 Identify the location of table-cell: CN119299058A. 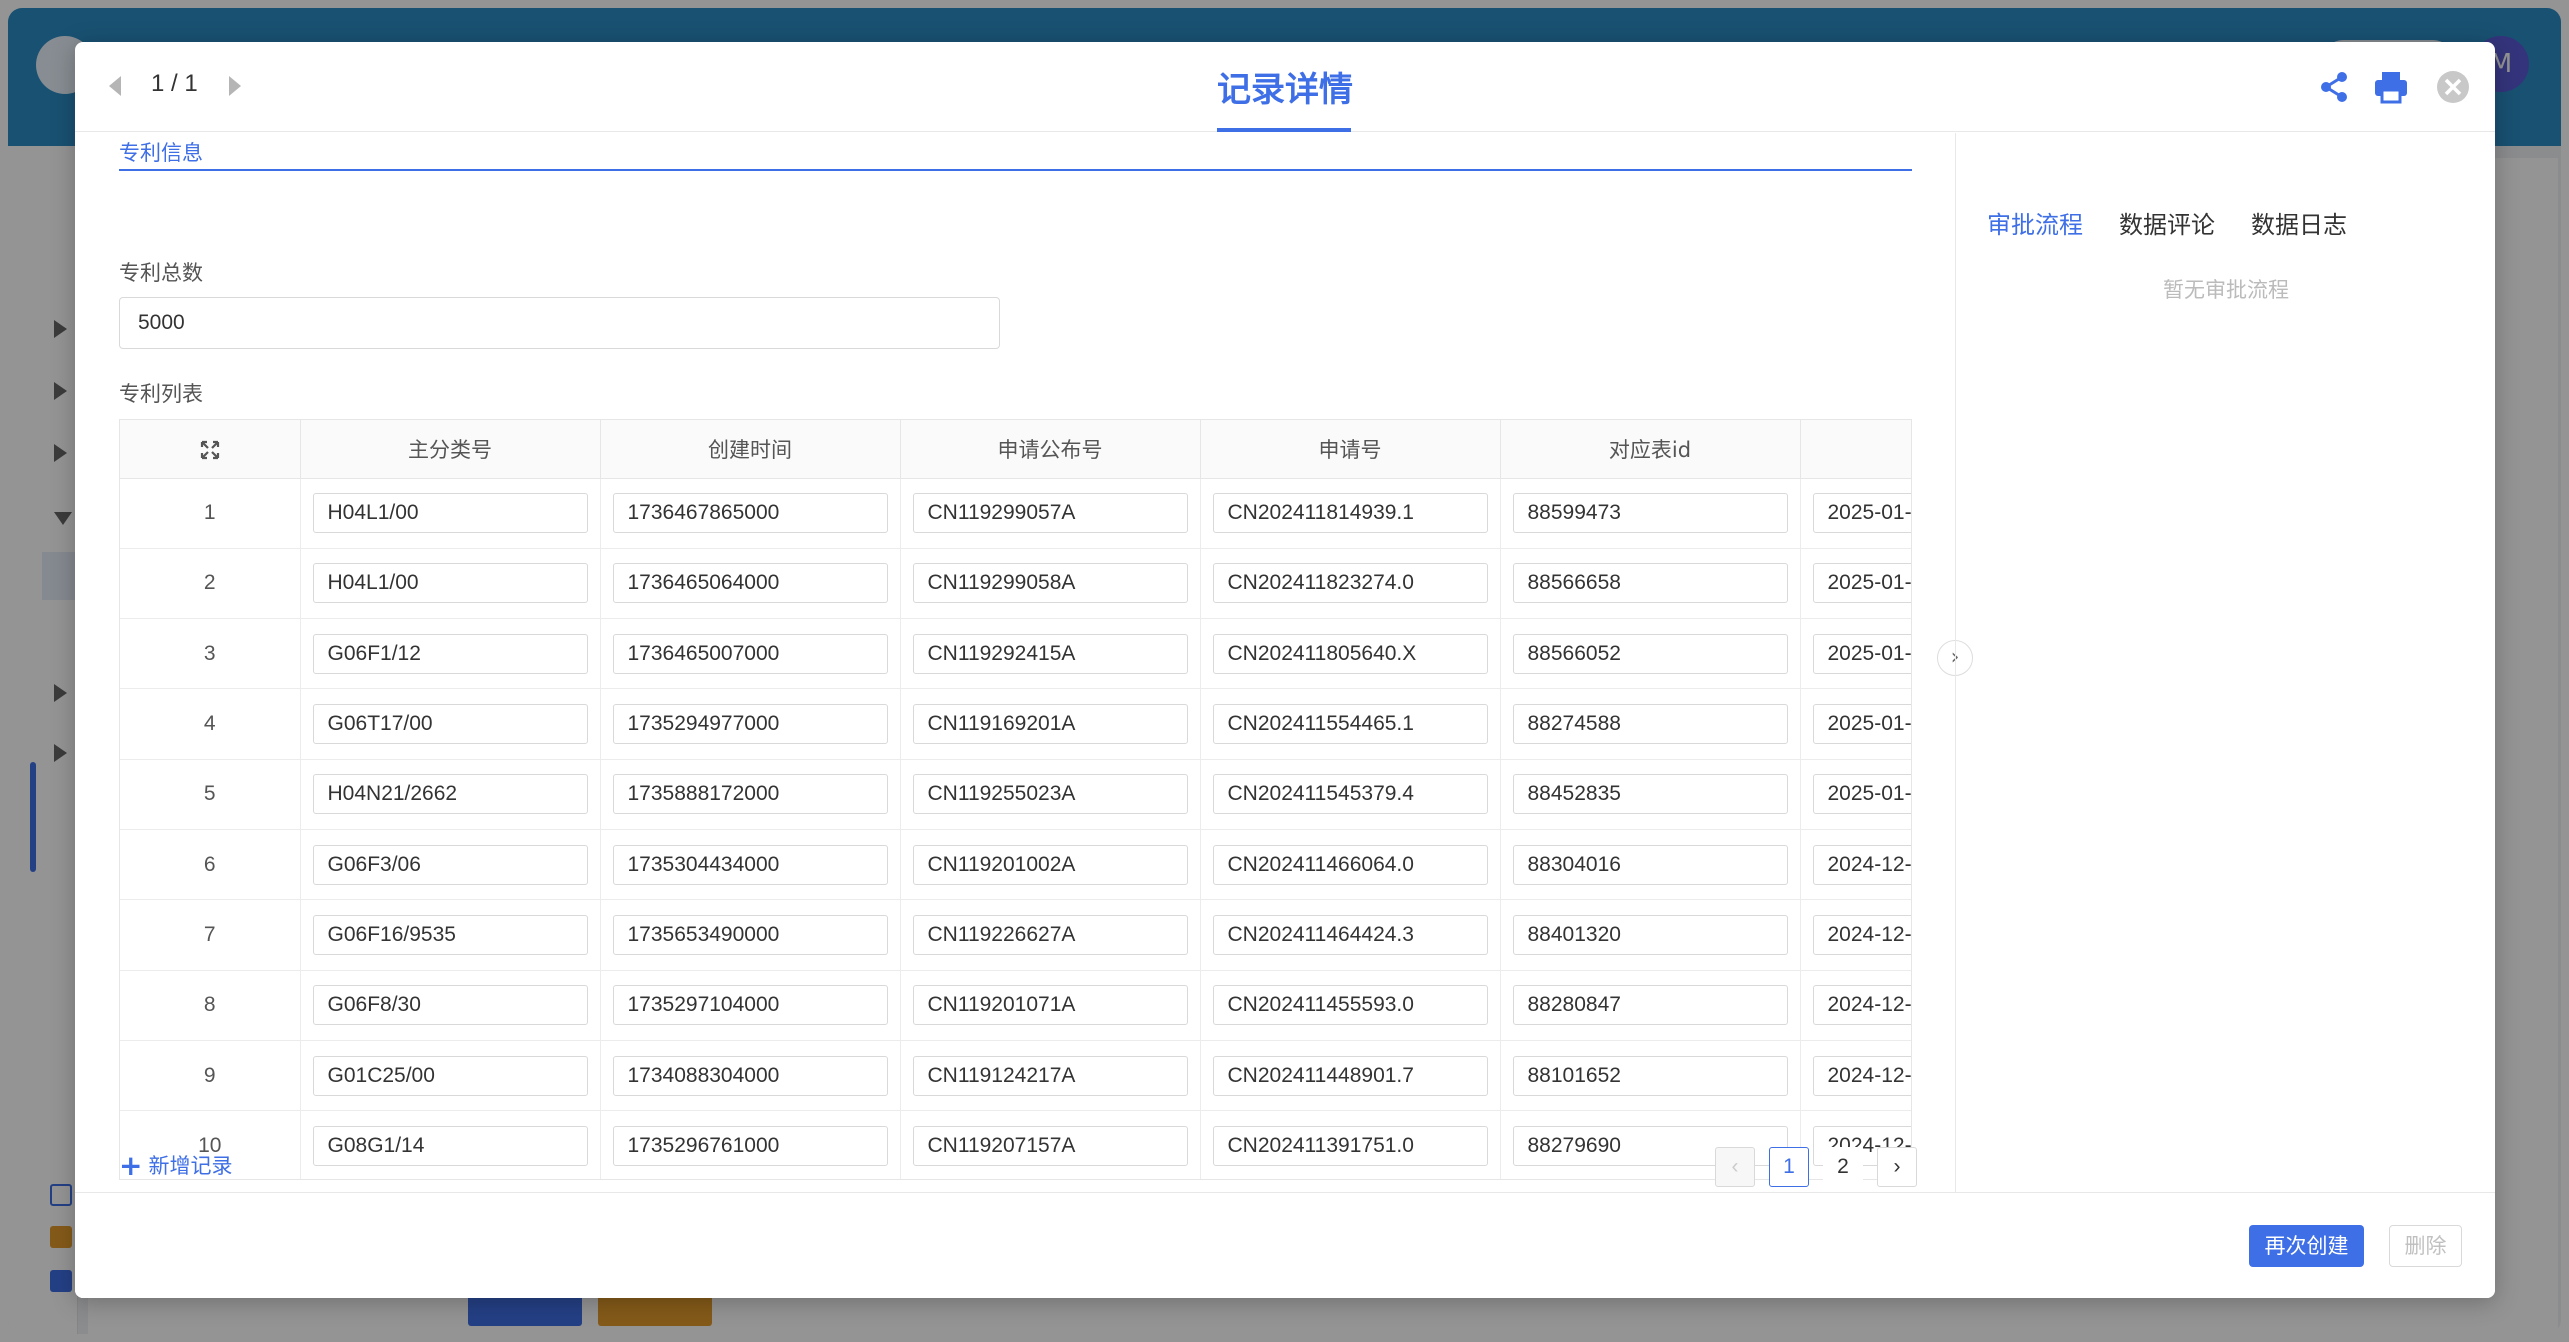
(1050, 584).